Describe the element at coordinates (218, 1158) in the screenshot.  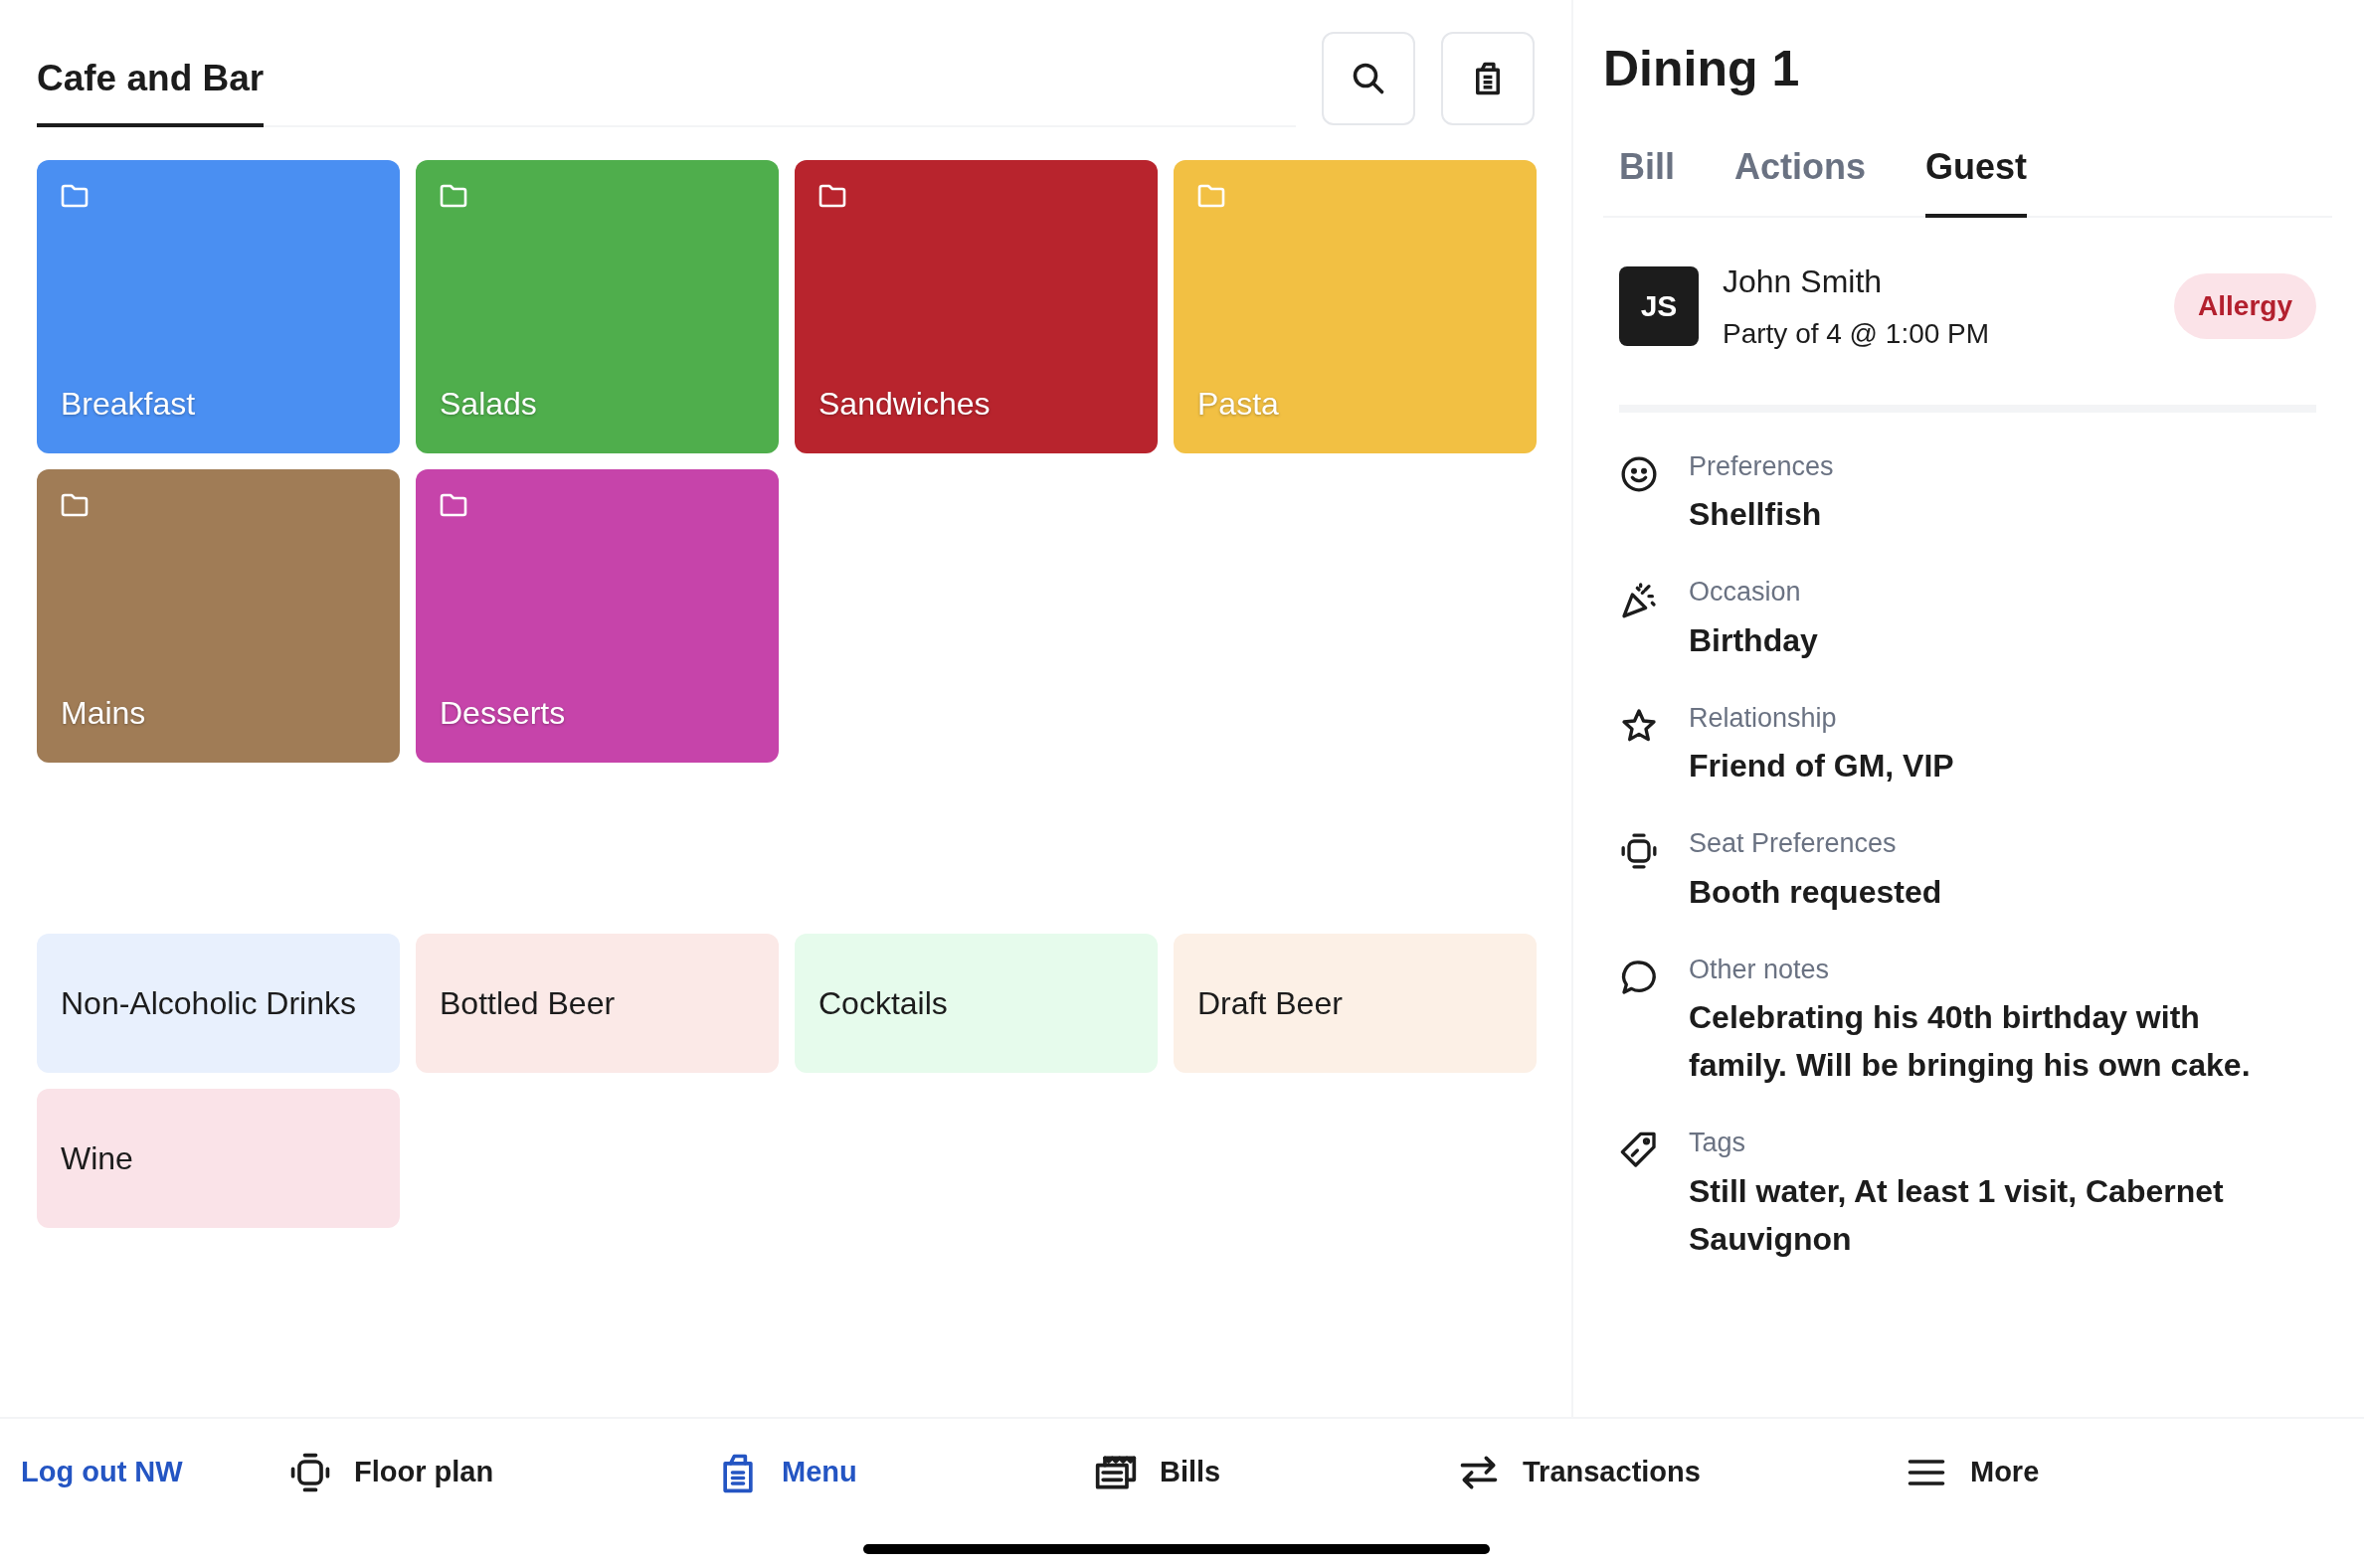
I see `drink-category-tile: Wine` at that location.